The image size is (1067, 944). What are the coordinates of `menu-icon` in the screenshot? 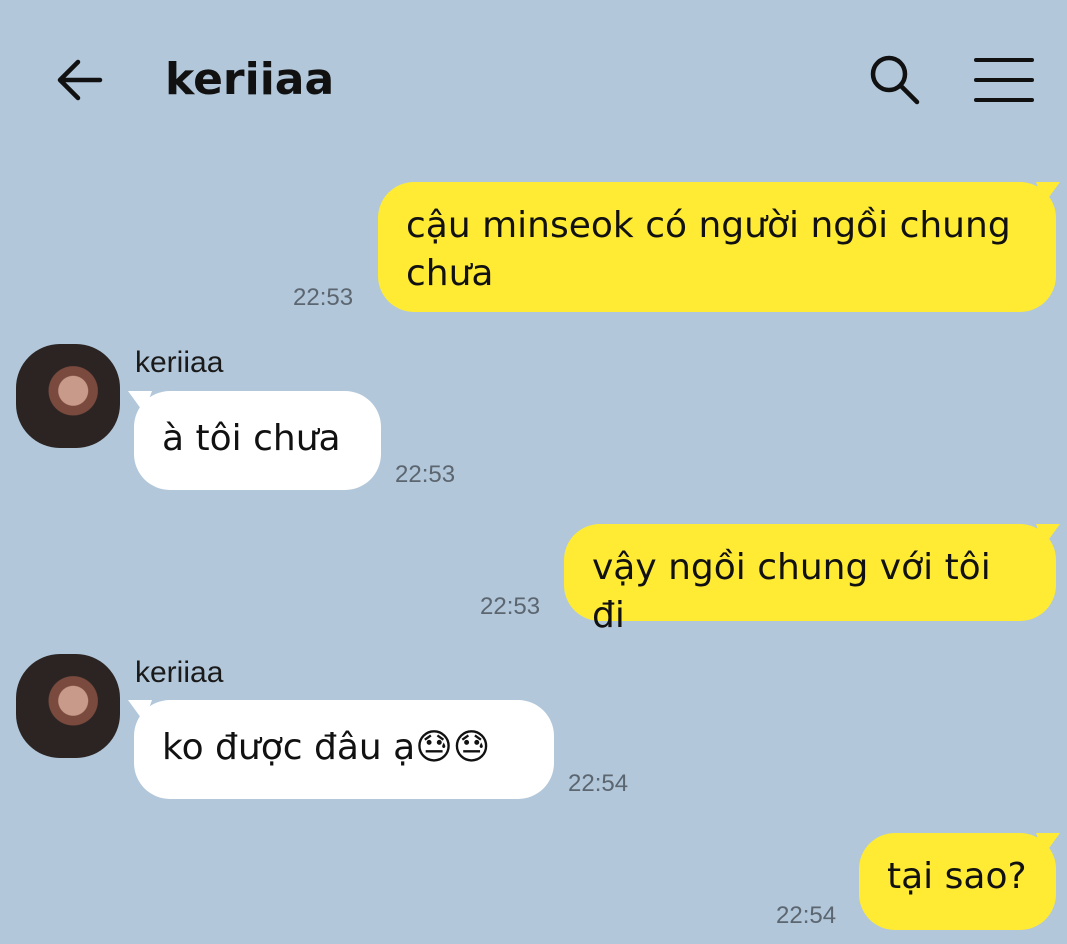 It's located at (1004, 80).